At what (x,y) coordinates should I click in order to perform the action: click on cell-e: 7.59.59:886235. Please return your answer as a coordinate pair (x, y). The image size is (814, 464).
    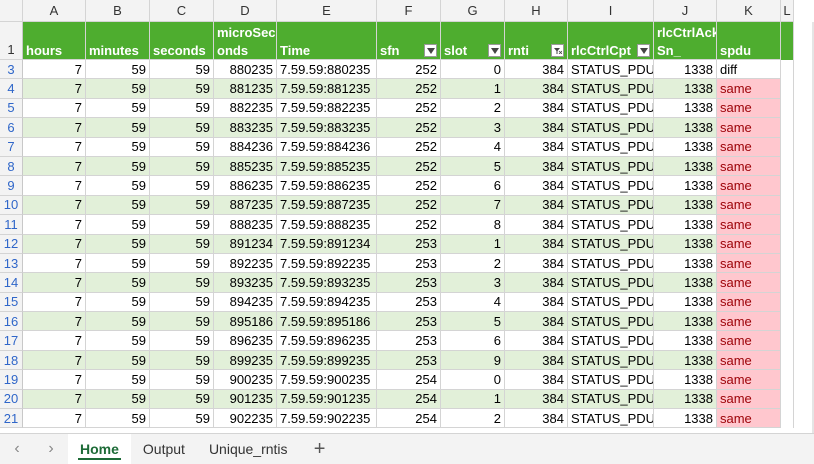
    Looking at the image, I should click on (327, 186).